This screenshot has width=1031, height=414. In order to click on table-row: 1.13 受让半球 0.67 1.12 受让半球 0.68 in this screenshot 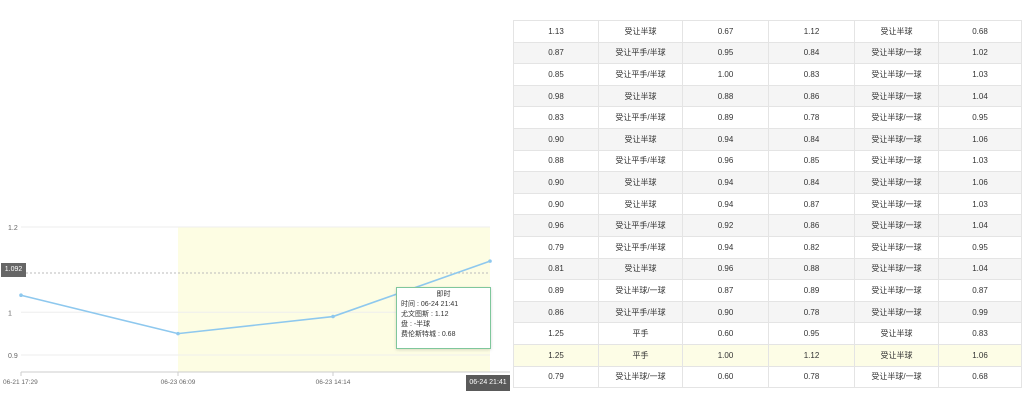, I will do `click(767, 31)`.